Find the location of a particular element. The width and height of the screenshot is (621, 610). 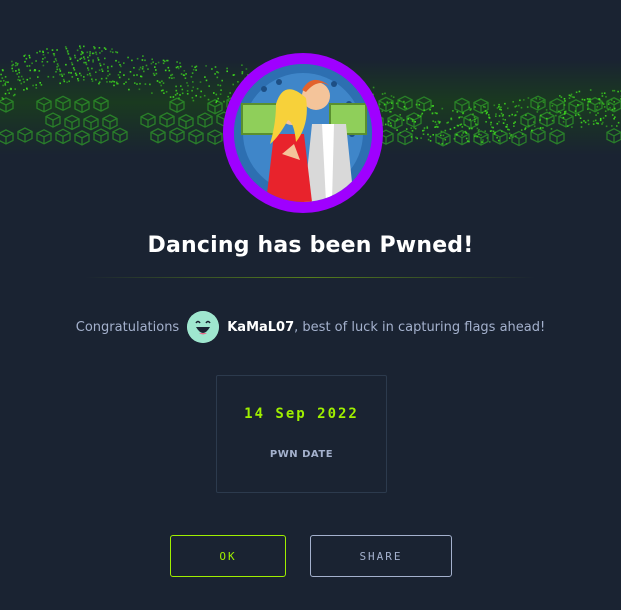

ok-button: OK is located at coordinates (228, 556).